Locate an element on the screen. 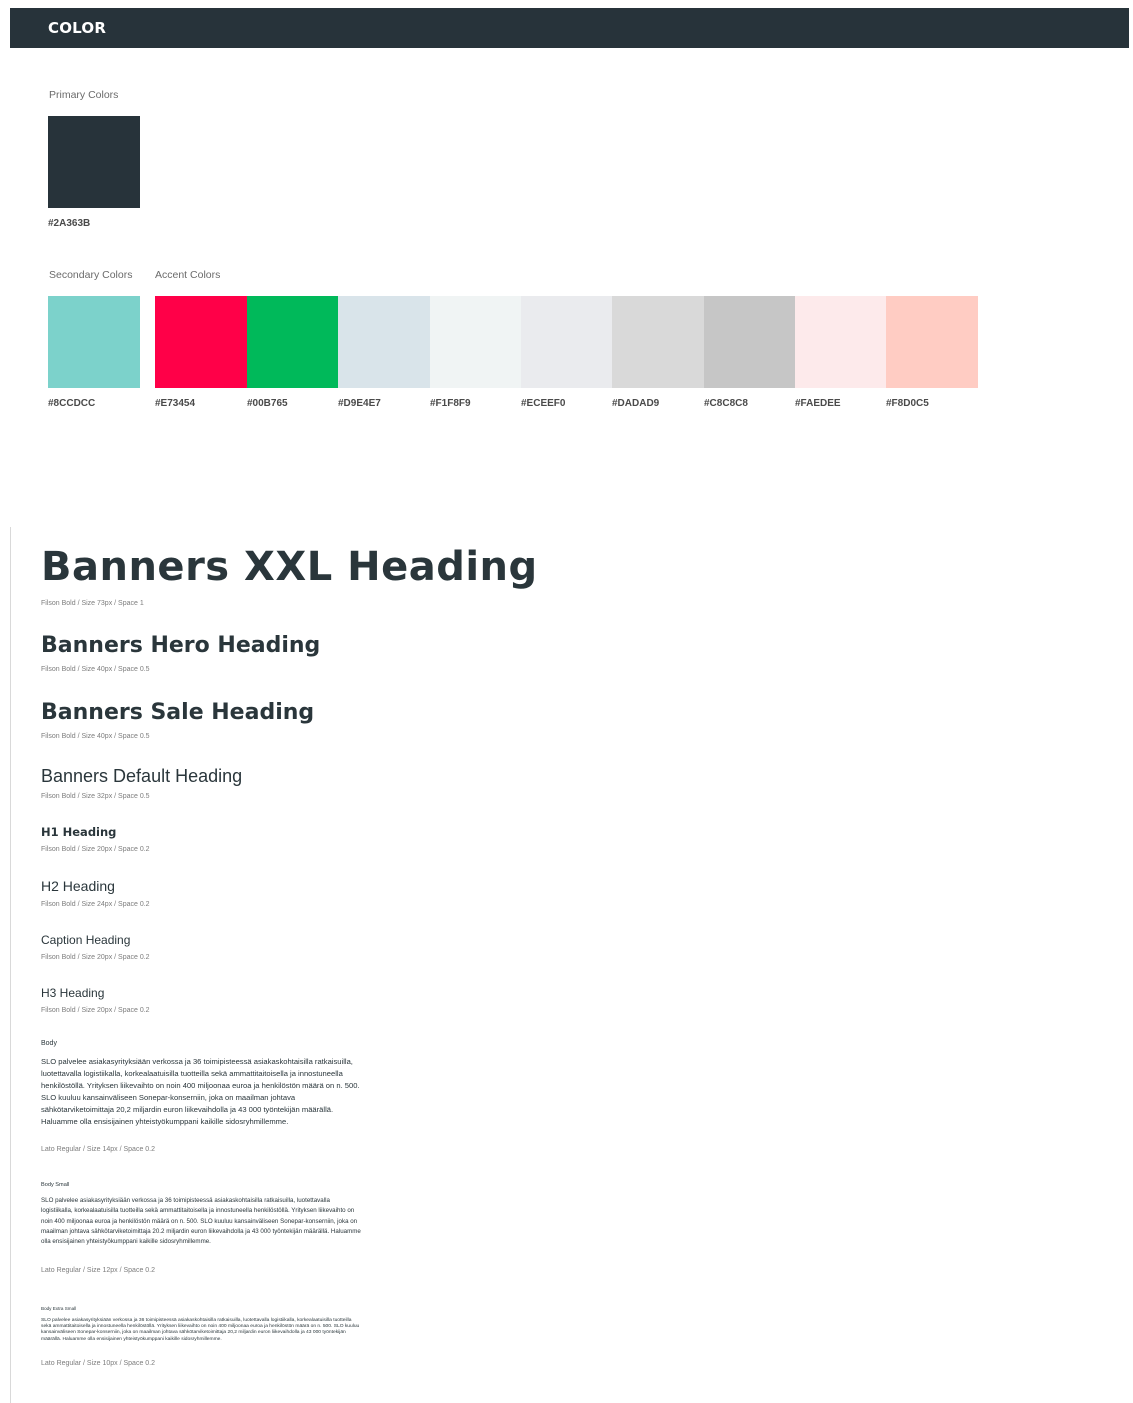 This screenshot has height=1403, width=1133. accent-color-hex: #00B765 is located at coordinates (267, 403).